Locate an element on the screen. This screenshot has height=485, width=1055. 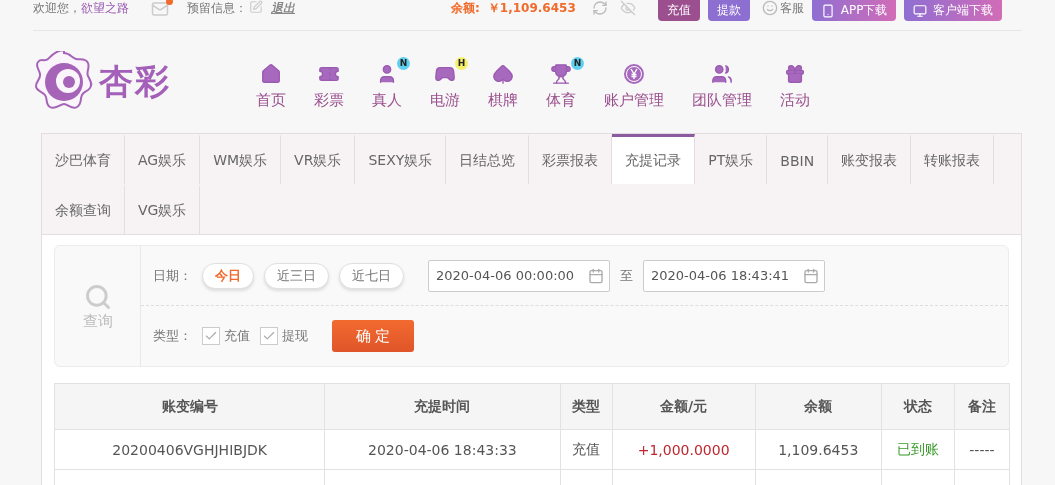
report-tab: PT娱乐 is located at coordinates (731, 159).